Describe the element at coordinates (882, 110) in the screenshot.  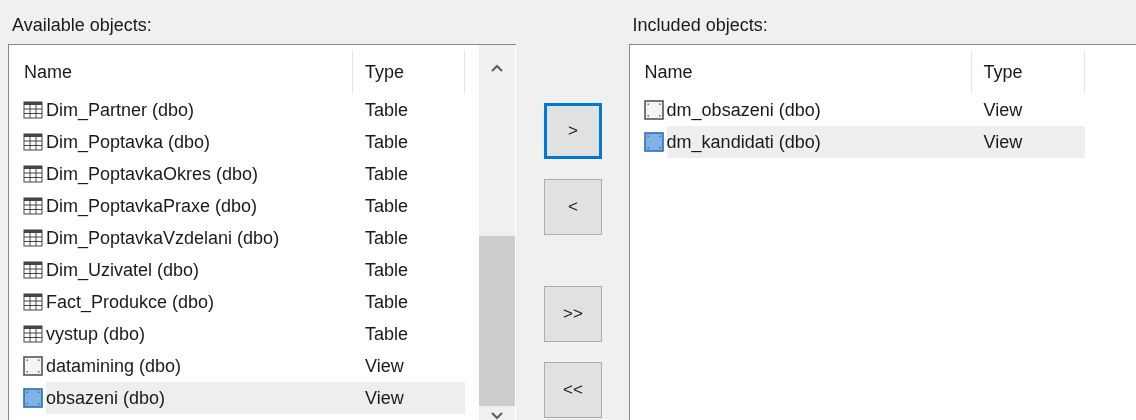
I see `list-row: dm_obsazeni (dbo) View` at that location.